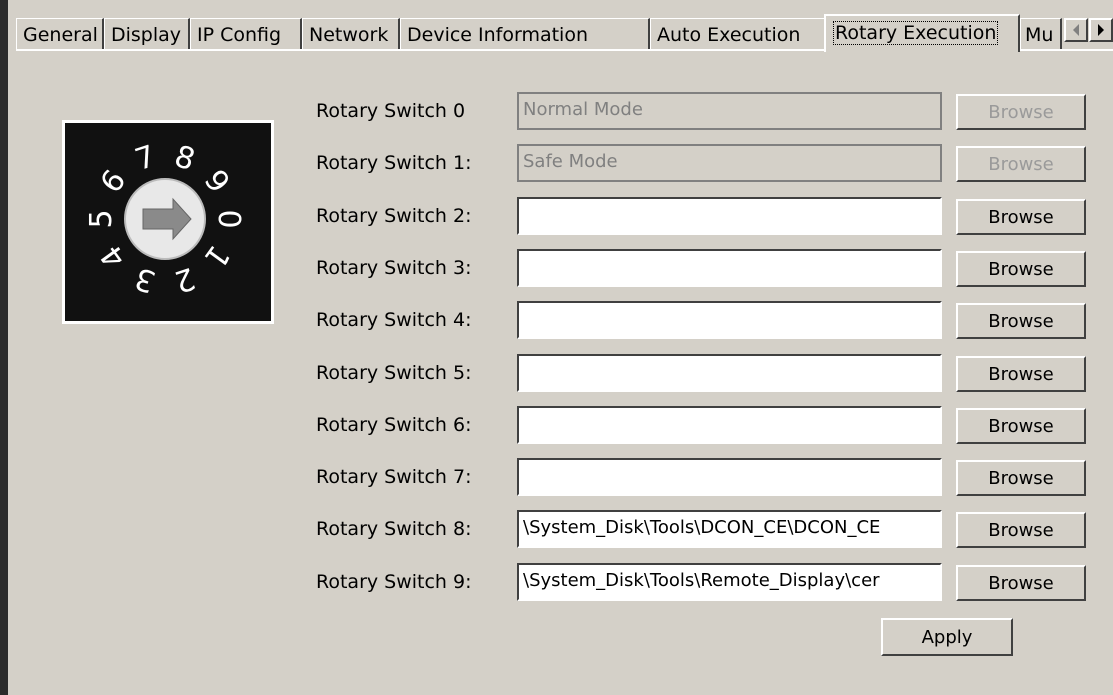 Image resolution: width=1113 pixels, height=695 pixels. What do you see at coordinates (1021, 478) in the screenshot?
I see `rotary-switch-7-browse-button: Browse` at bounding box center [1021, 478].